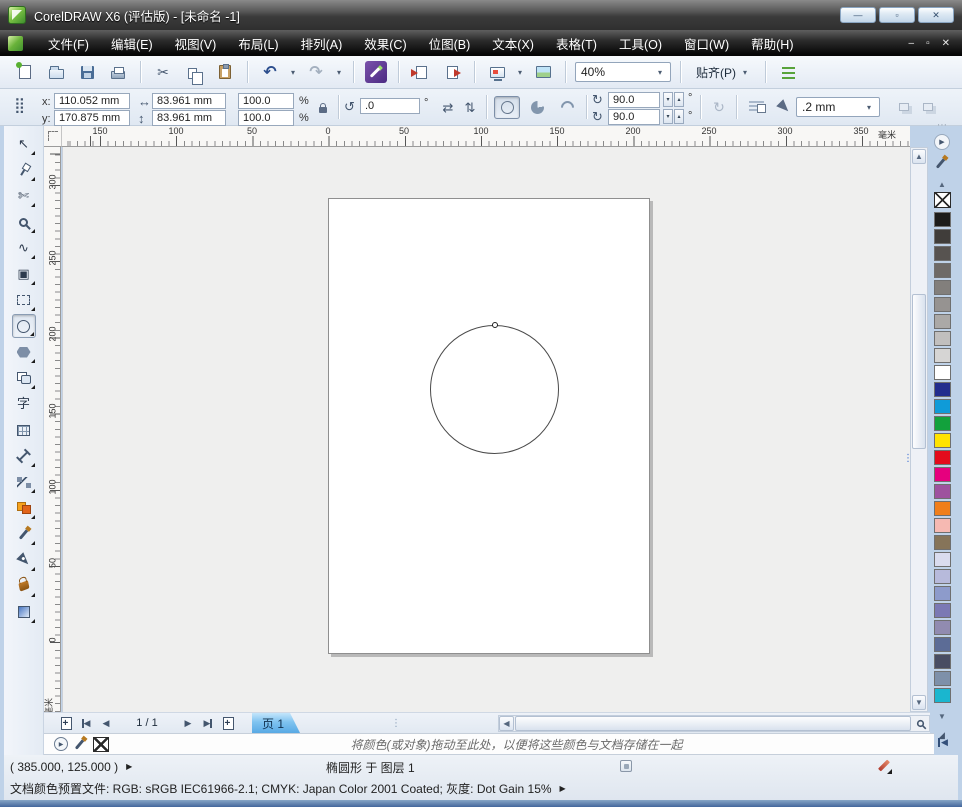 The height and width of the screenshot is (807, 962). Describe the element at coordinates (919, 156) in the screenshot. I see `scroll-up-button: ▲` at that location.